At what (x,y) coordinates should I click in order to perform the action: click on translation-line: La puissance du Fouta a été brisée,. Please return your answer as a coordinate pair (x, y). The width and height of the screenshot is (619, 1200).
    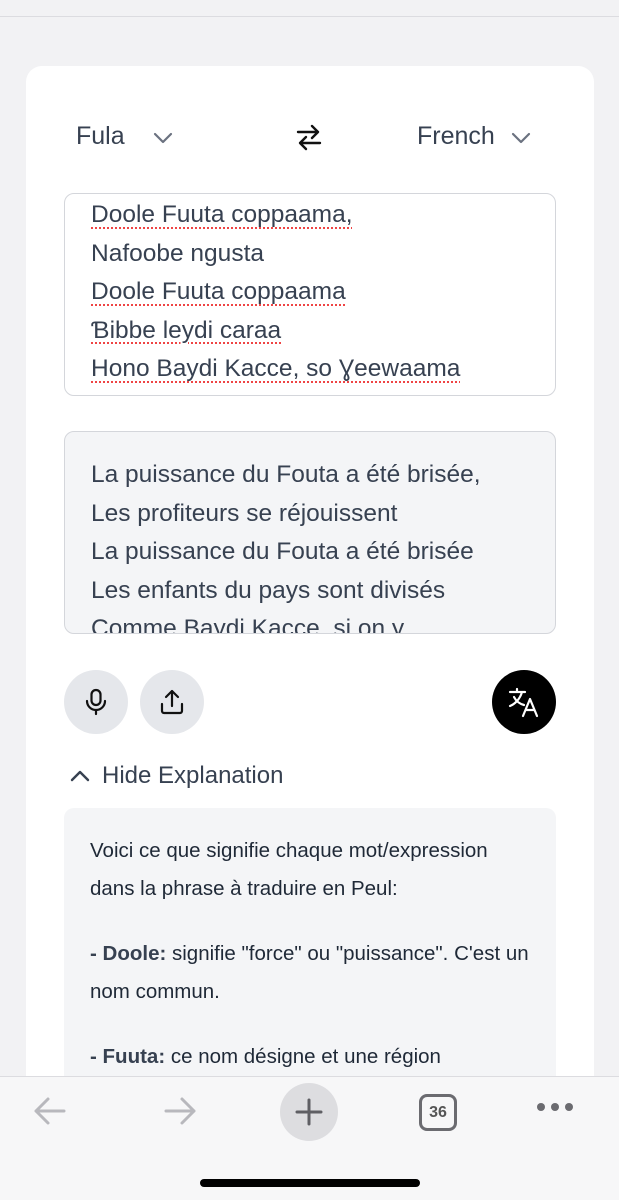
    Looking at the image, I should click on (286, 474).